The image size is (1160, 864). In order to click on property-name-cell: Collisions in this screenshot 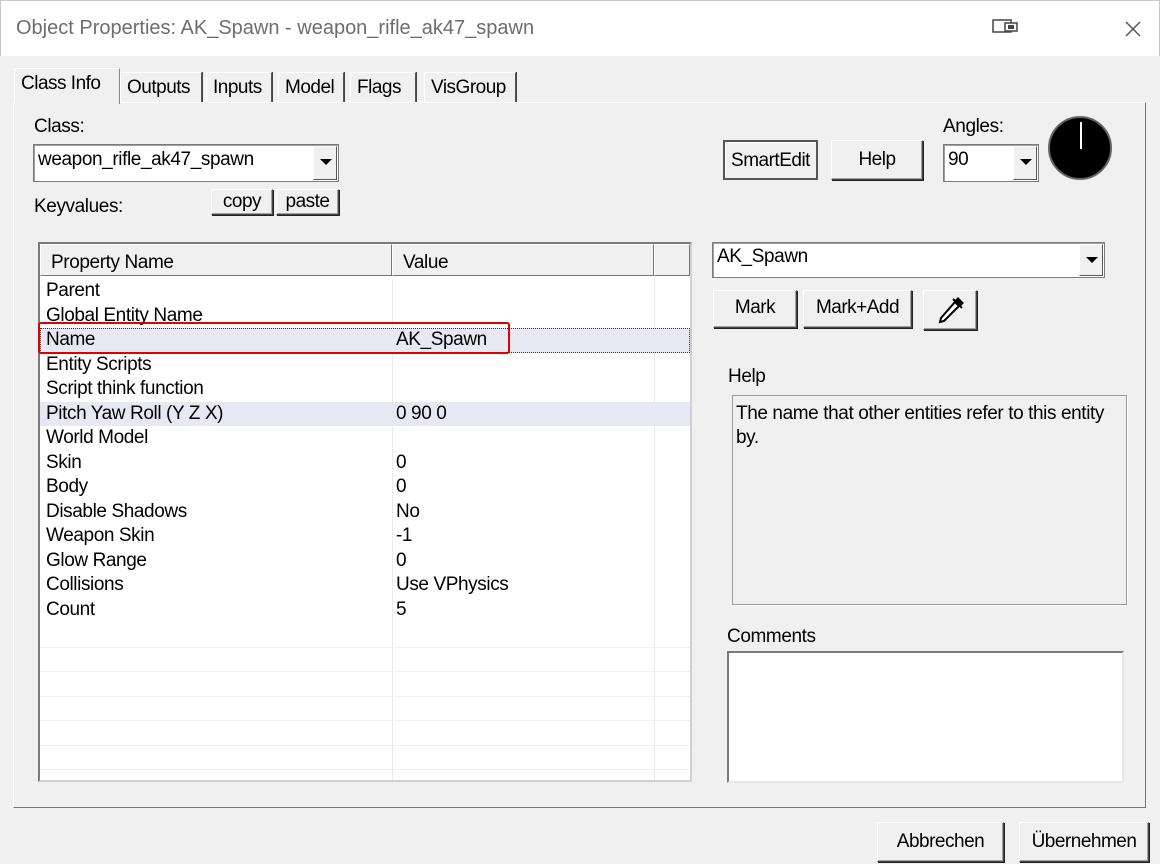, I will do `click(85, 584)`.